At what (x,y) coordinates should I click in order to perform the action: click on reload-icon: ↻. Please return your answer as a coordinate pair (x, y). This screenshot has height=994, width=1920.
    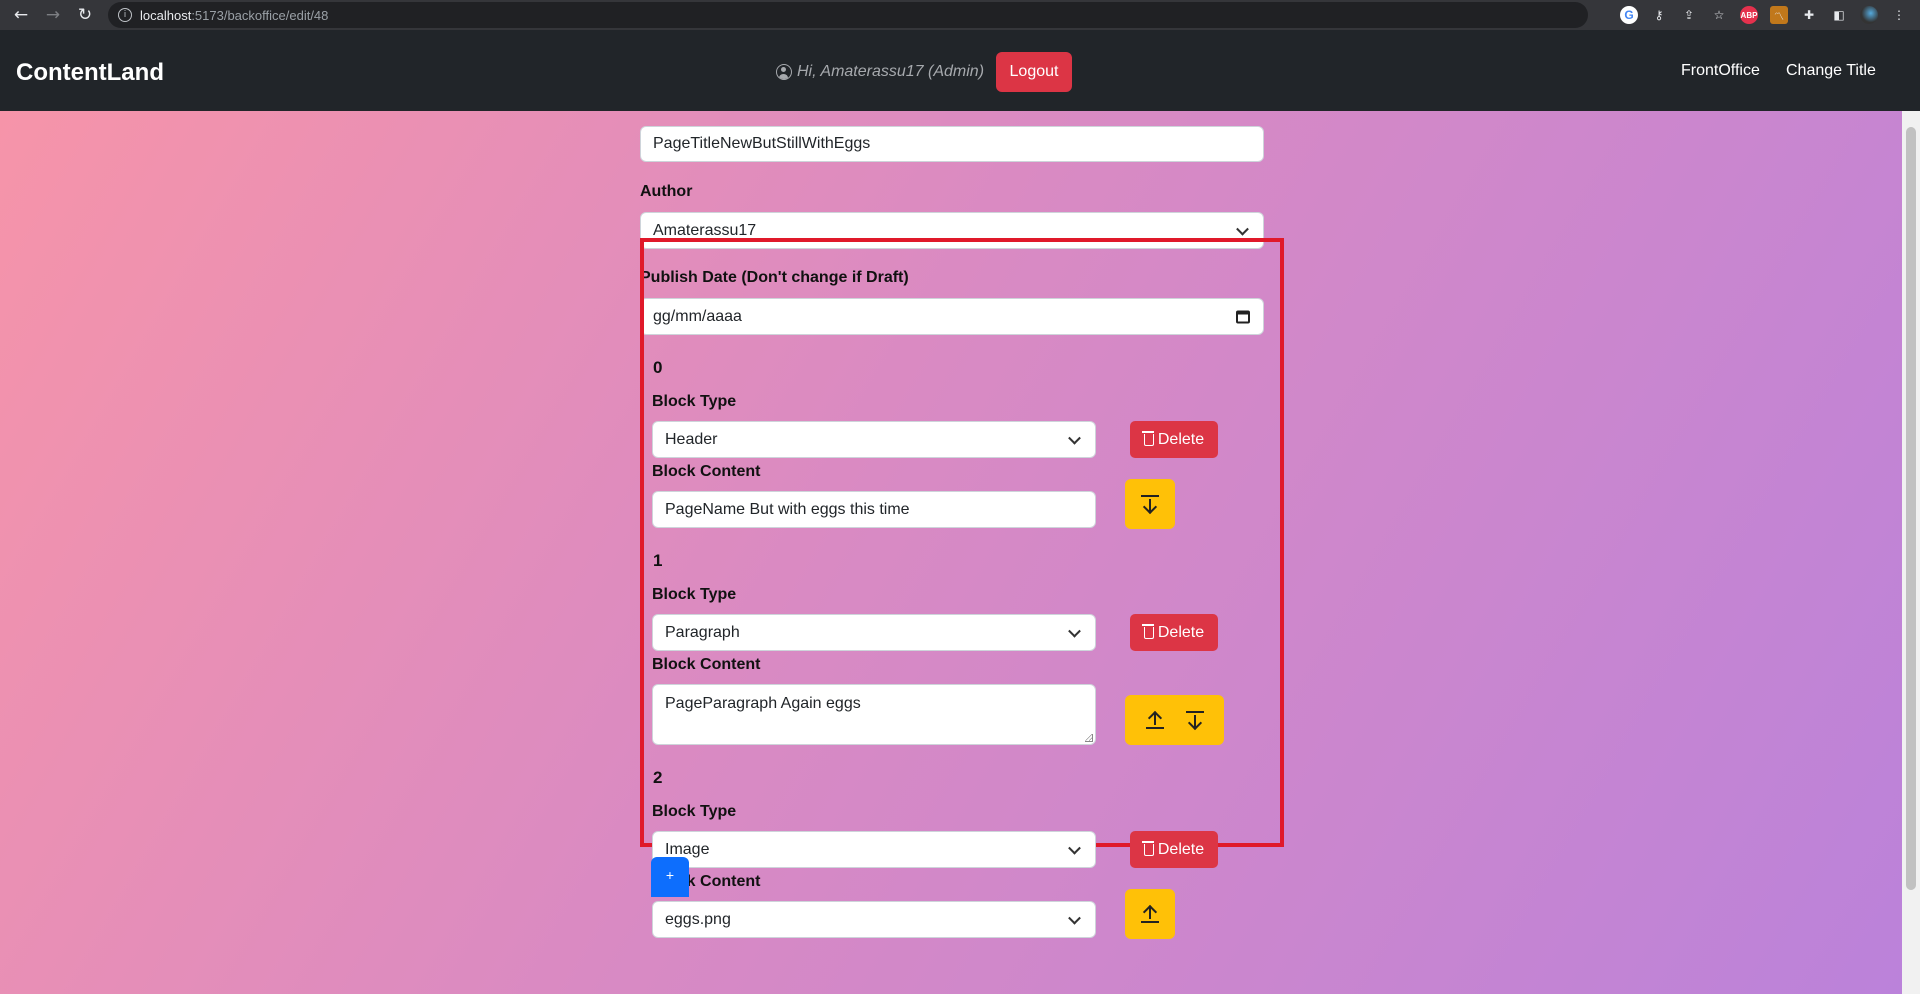
    Looking at the image, I should click on (85, 15).